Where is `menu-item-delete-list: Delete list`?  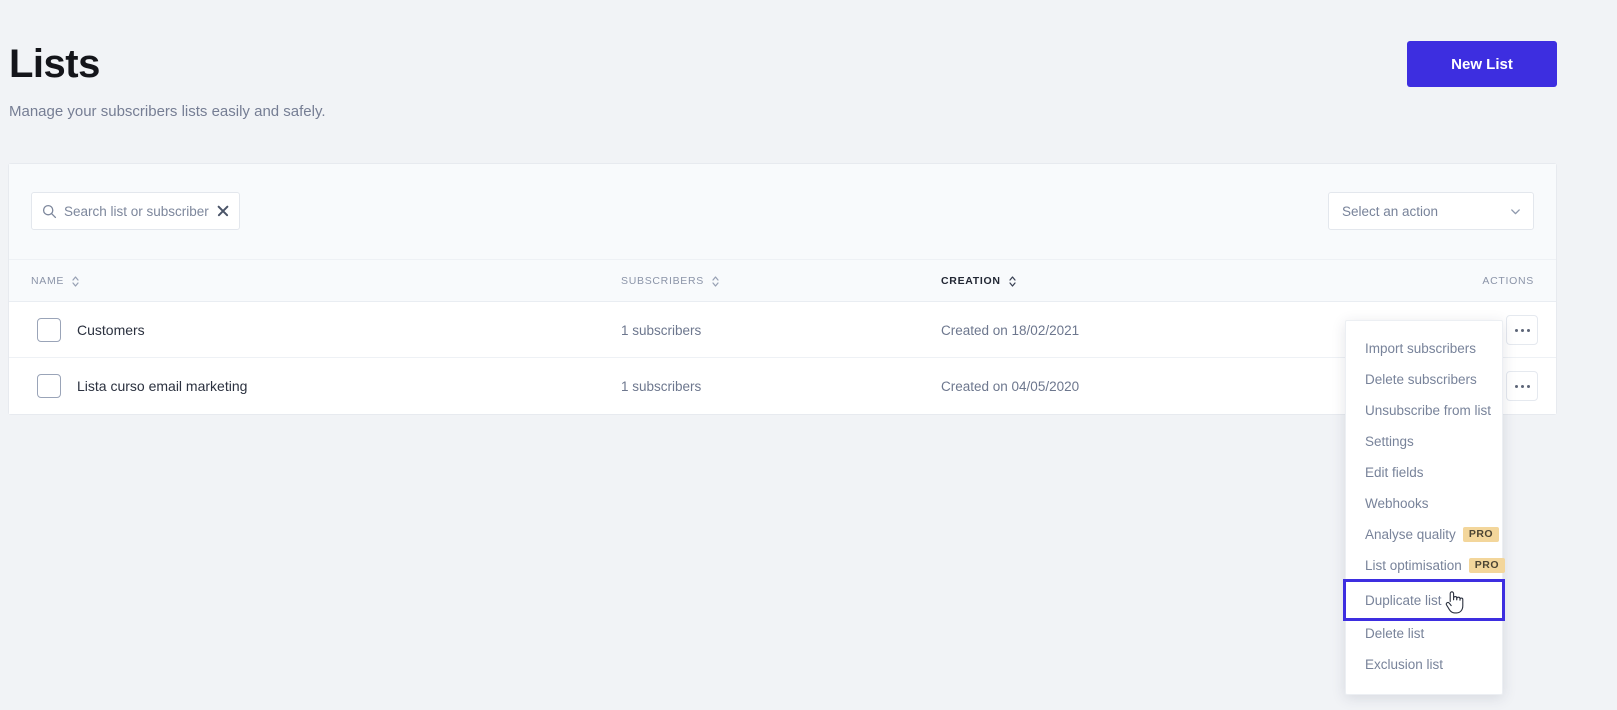 menu-item-delete-list: Delete list is located at coordinates (1424, 633).